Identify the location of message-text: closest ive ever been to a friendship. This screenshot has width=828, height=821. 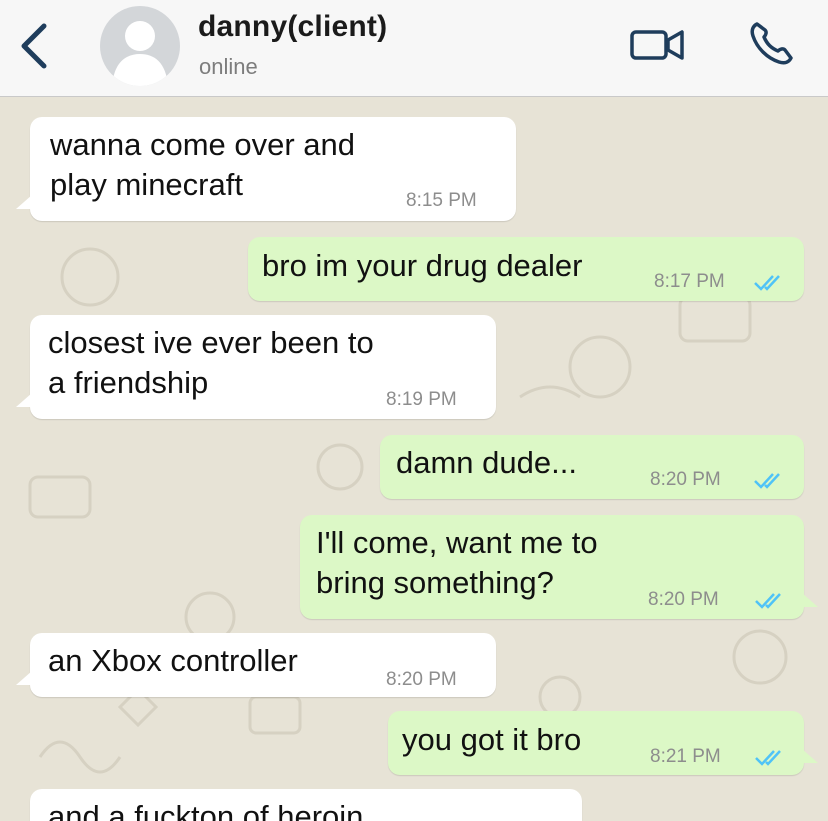
(211, 362).